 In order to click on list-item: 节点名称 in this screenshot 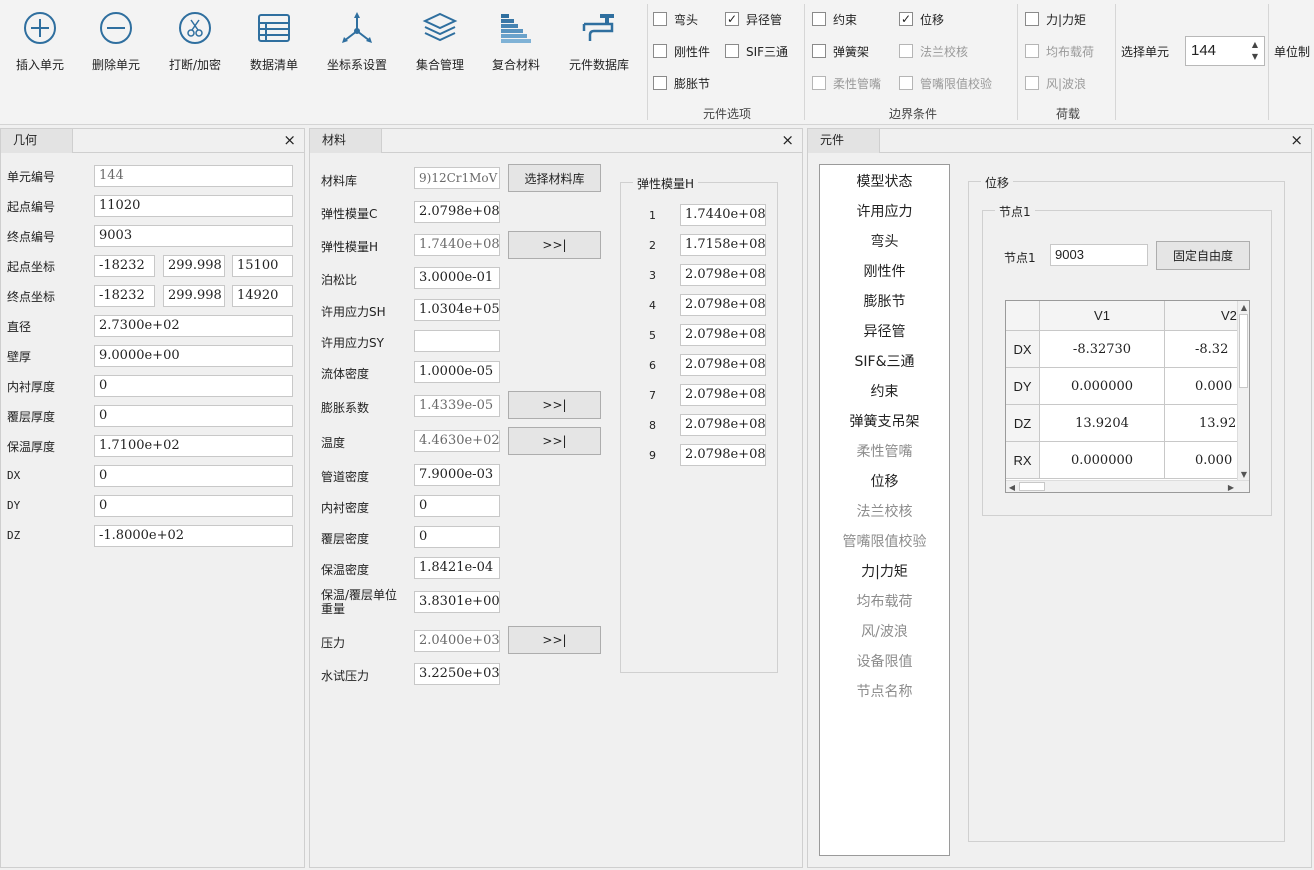, I will do `click(884, 692)`.